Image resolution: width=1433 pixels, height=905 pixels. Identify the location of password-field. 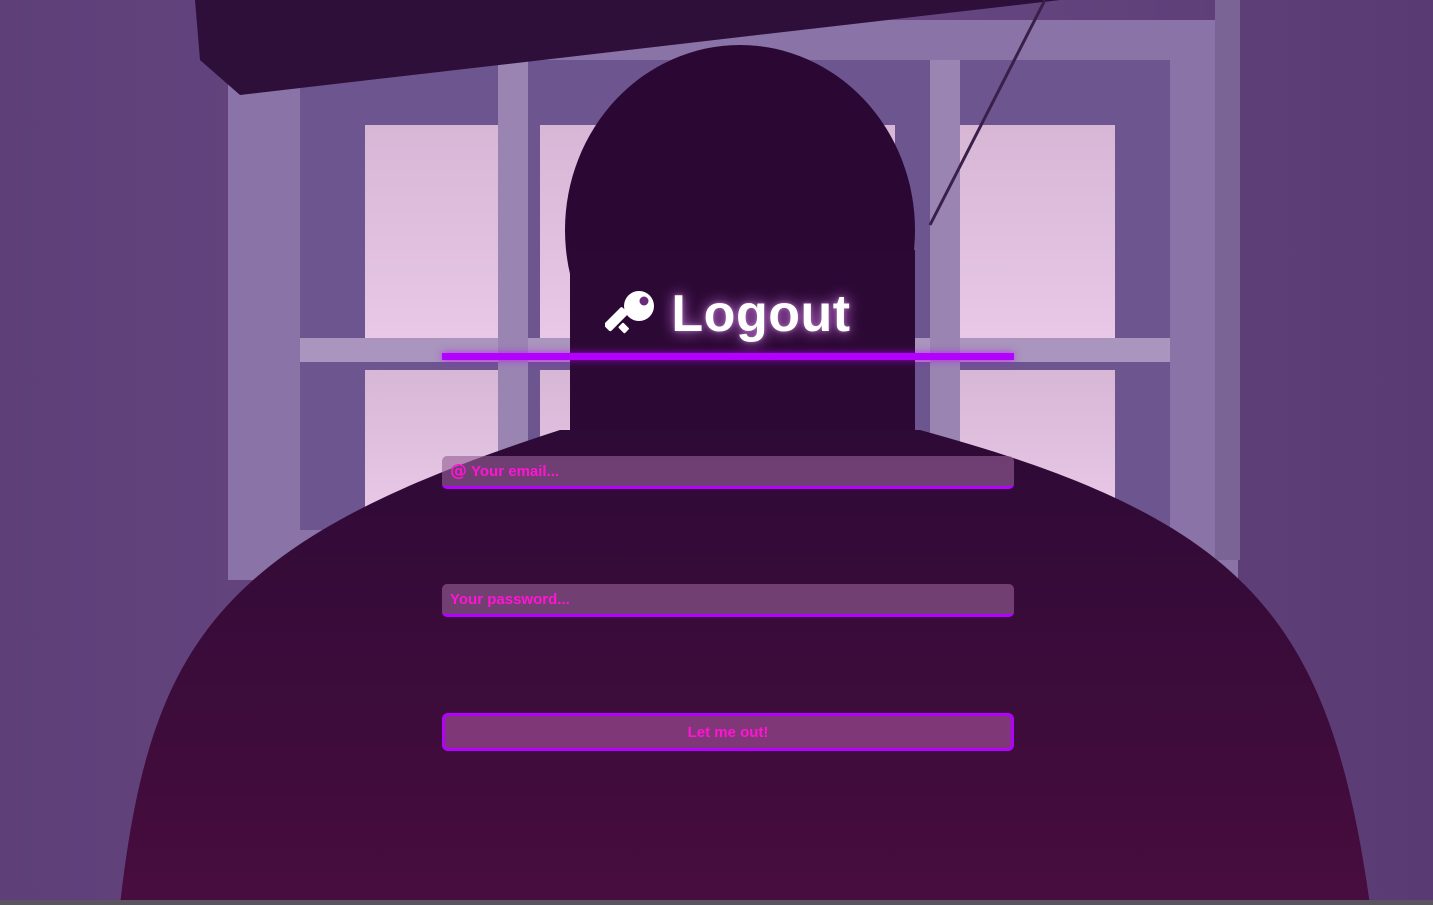
(728, 600).